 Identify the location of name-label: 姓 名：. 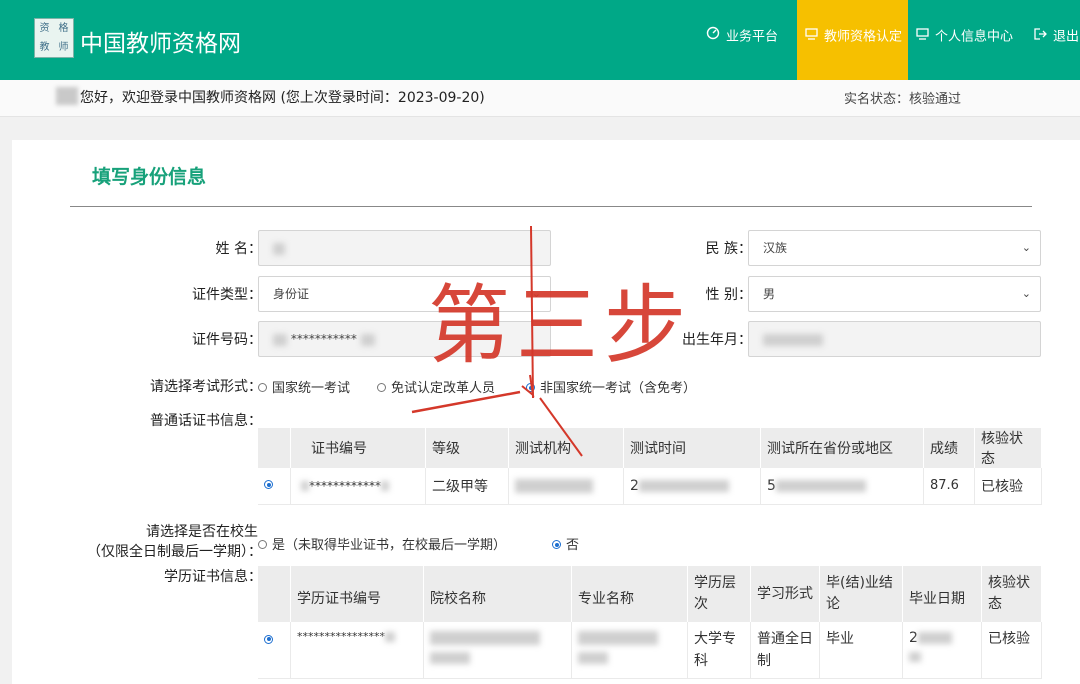
(238, 249).